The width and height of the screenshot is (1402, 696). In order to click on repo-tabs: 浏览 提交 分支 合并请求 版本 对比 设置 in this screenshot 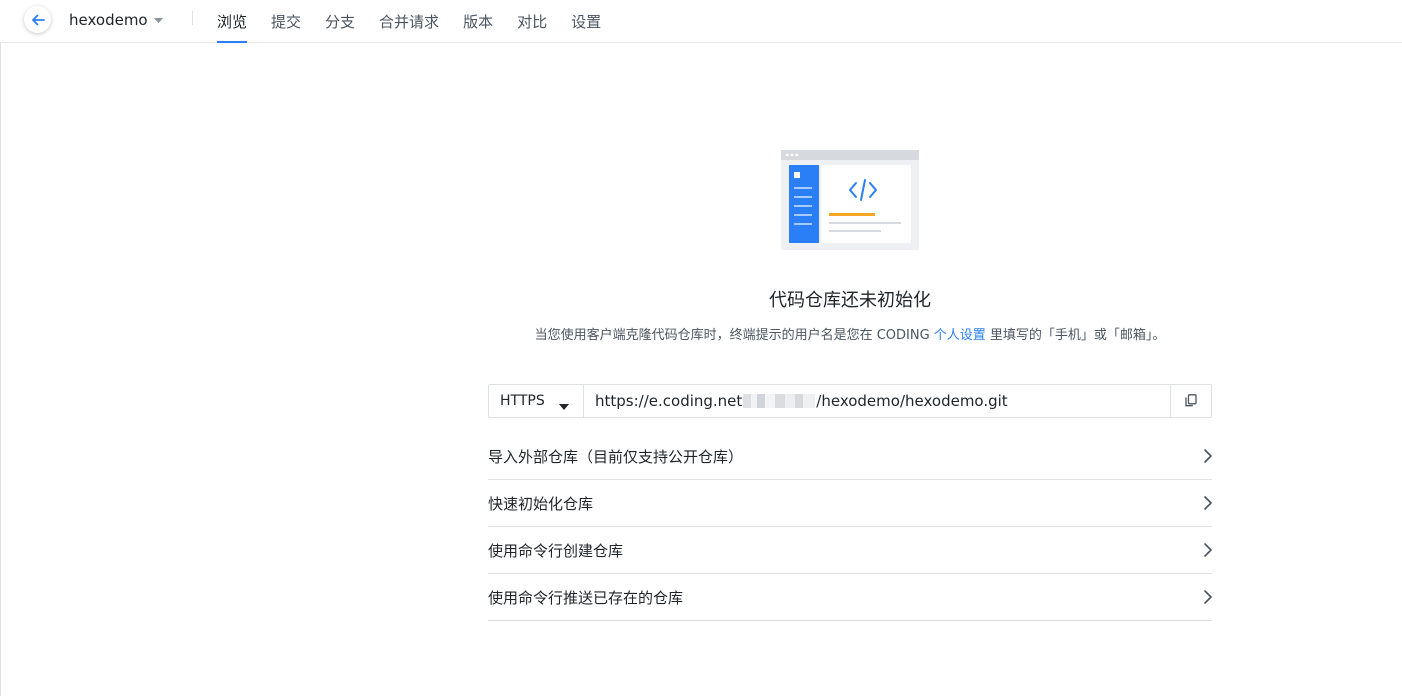, I will do `click(421, 21)`.